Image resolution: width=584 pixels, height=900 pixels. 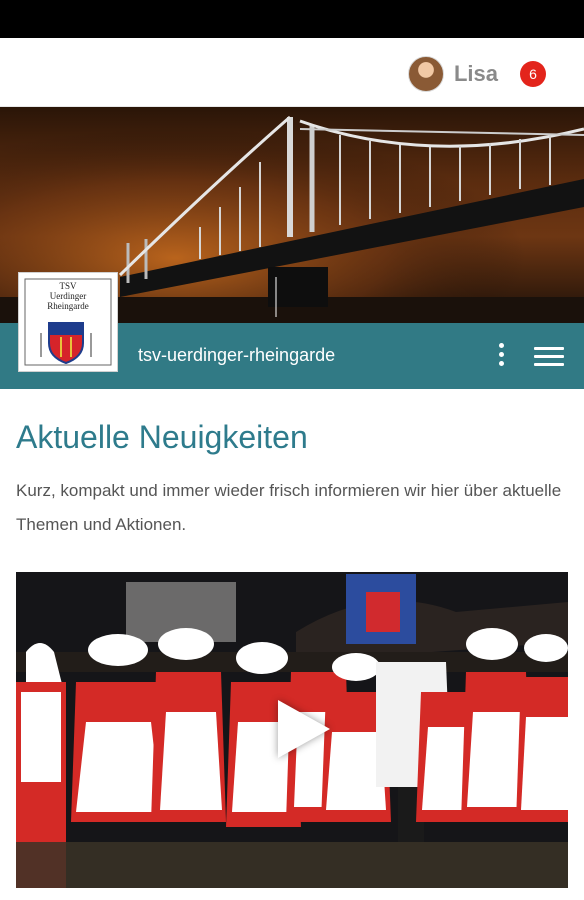 I want to click on logo-text: TSV Uerdinger Rheingarde, so click(x=68, y=296).